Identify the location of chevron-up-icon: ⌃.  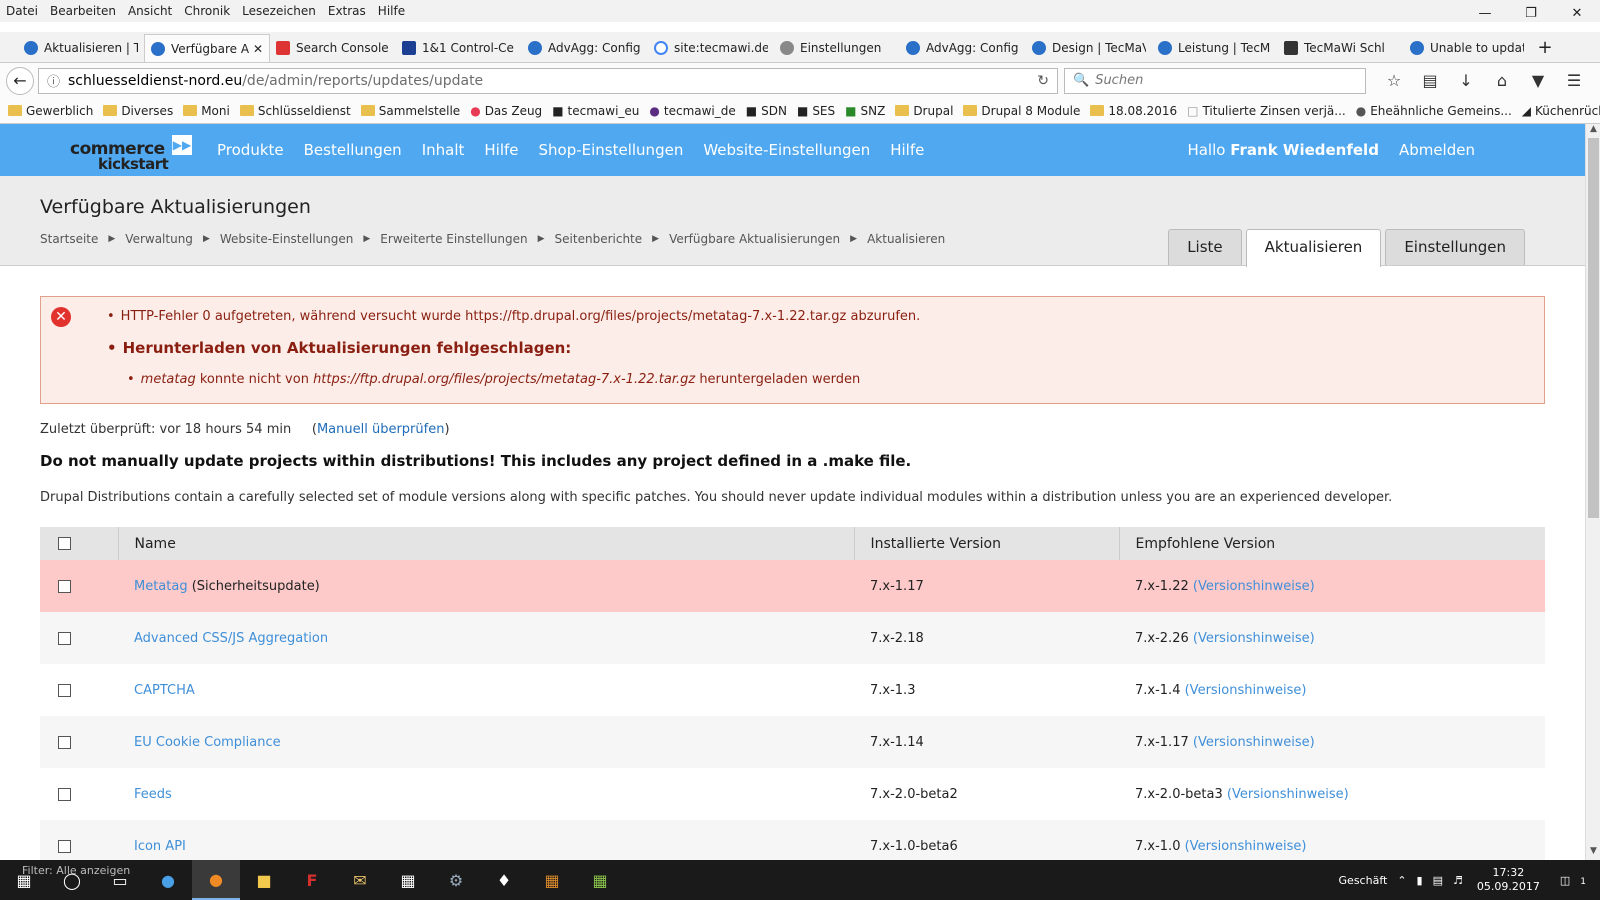
(1401, 880).